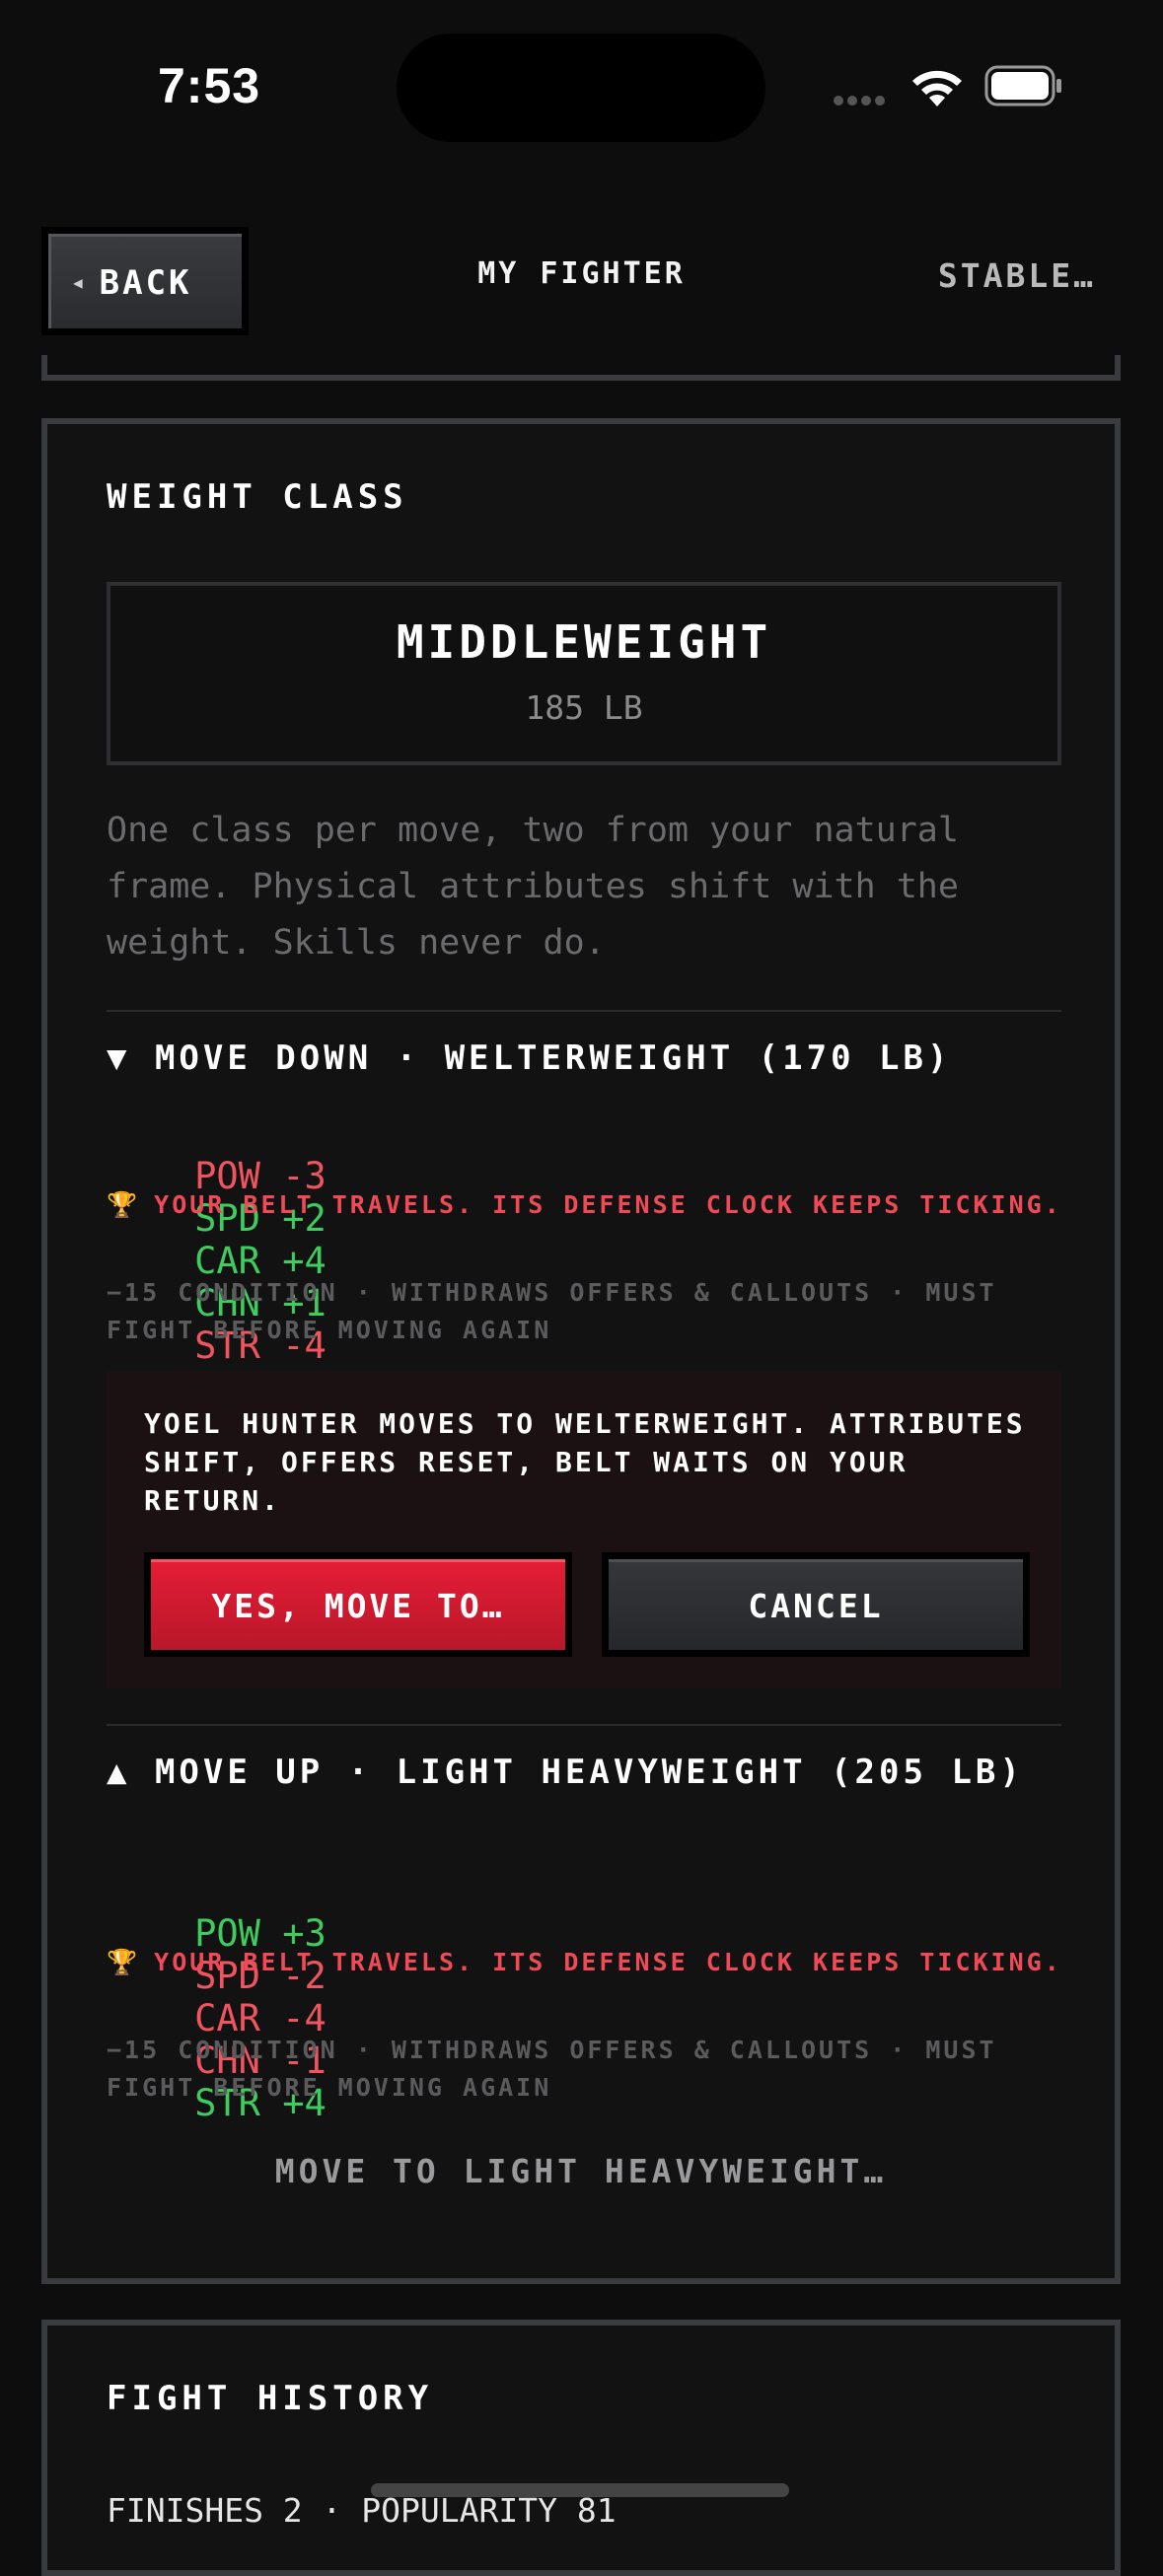 This screenshot has height=2576, width=1163. I want to click on current-class-weight: 185 LB, so click(584, 708).